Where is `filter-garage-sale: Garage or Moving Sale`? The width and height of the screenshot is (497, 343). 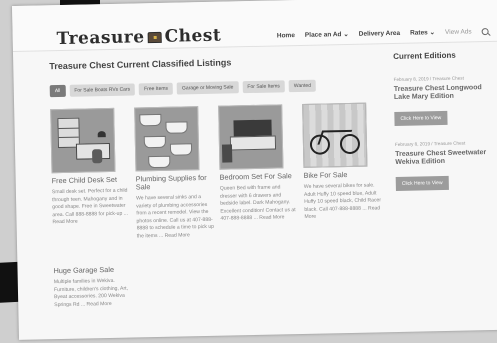
filter-garage-sale: Garage or Moving Sale is located at coordinates (207, 88).